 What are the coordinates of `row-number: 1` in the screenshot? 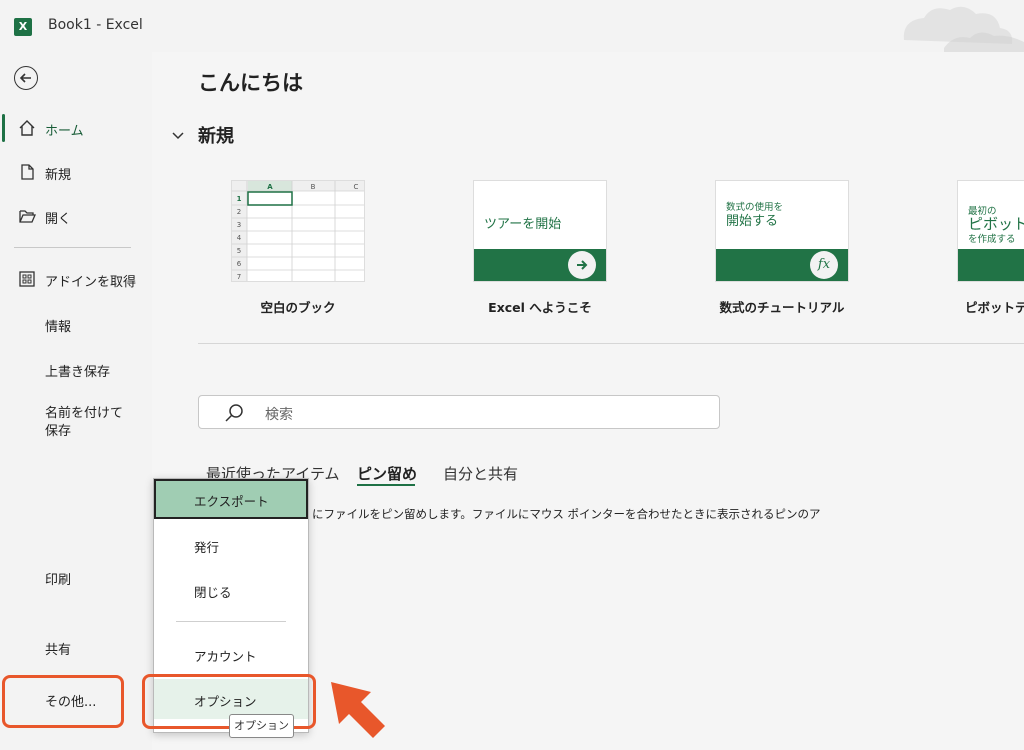 It's located at (239, 199).